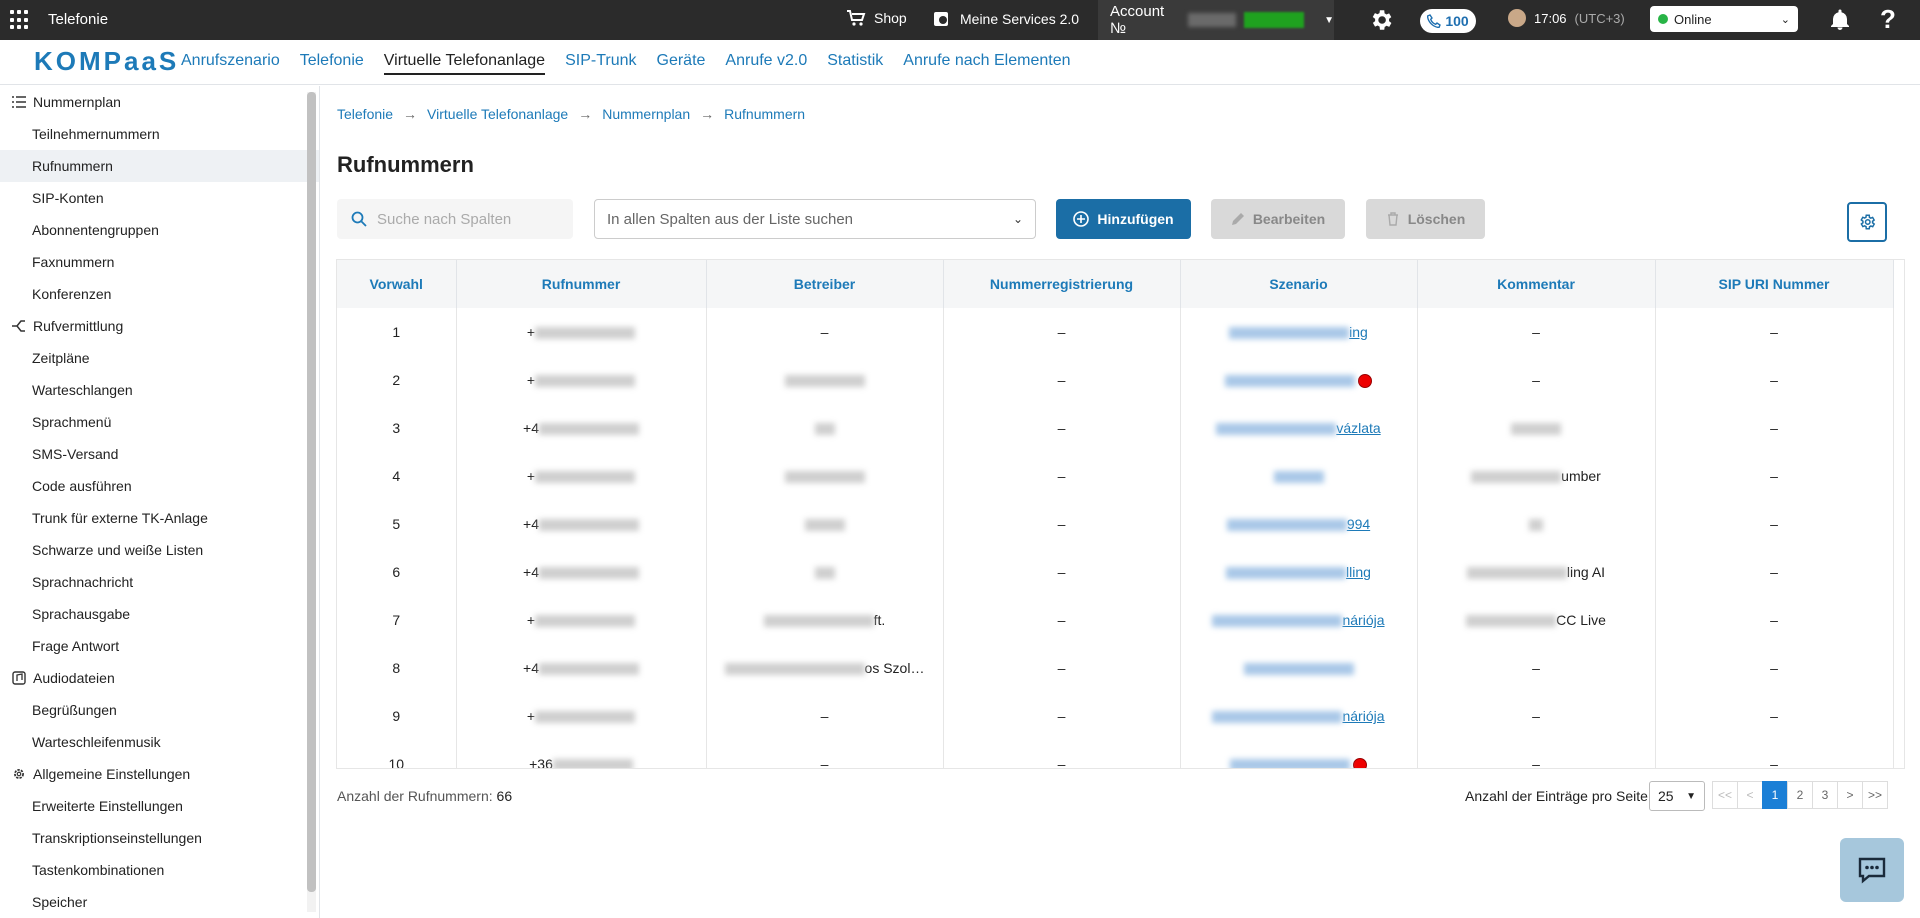 The height and width of the screenshot is (918, 1920). I want to click on breadcrumb-item: Virtuelle Telefonanlage, so click(497, 114).